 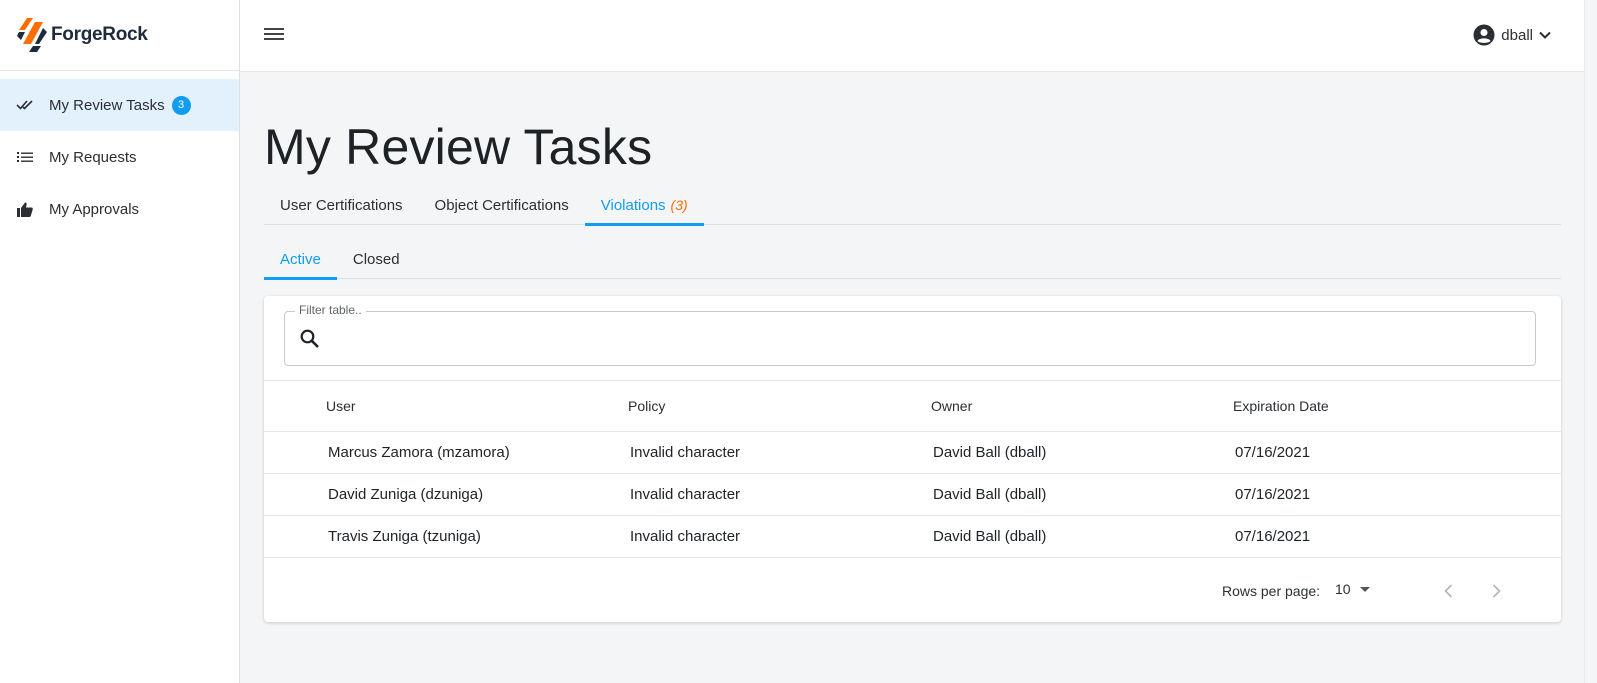 What do you see at coordinates (94, 209) in the screenshot?
I see `sidebar-item-label: My Approvals` at bounding box center [94, 209].